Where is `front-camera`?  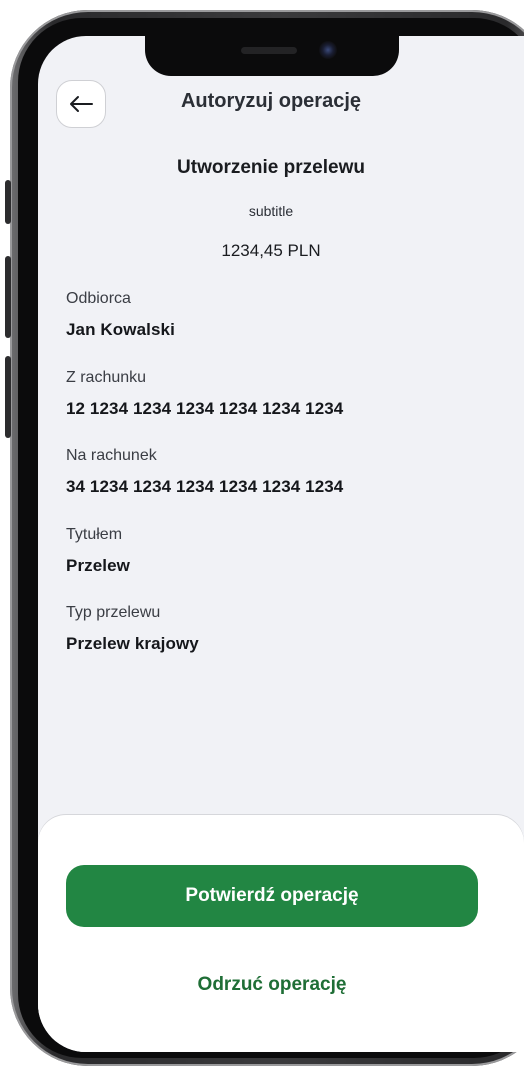 front-camera is located at coordinates (328, 50).